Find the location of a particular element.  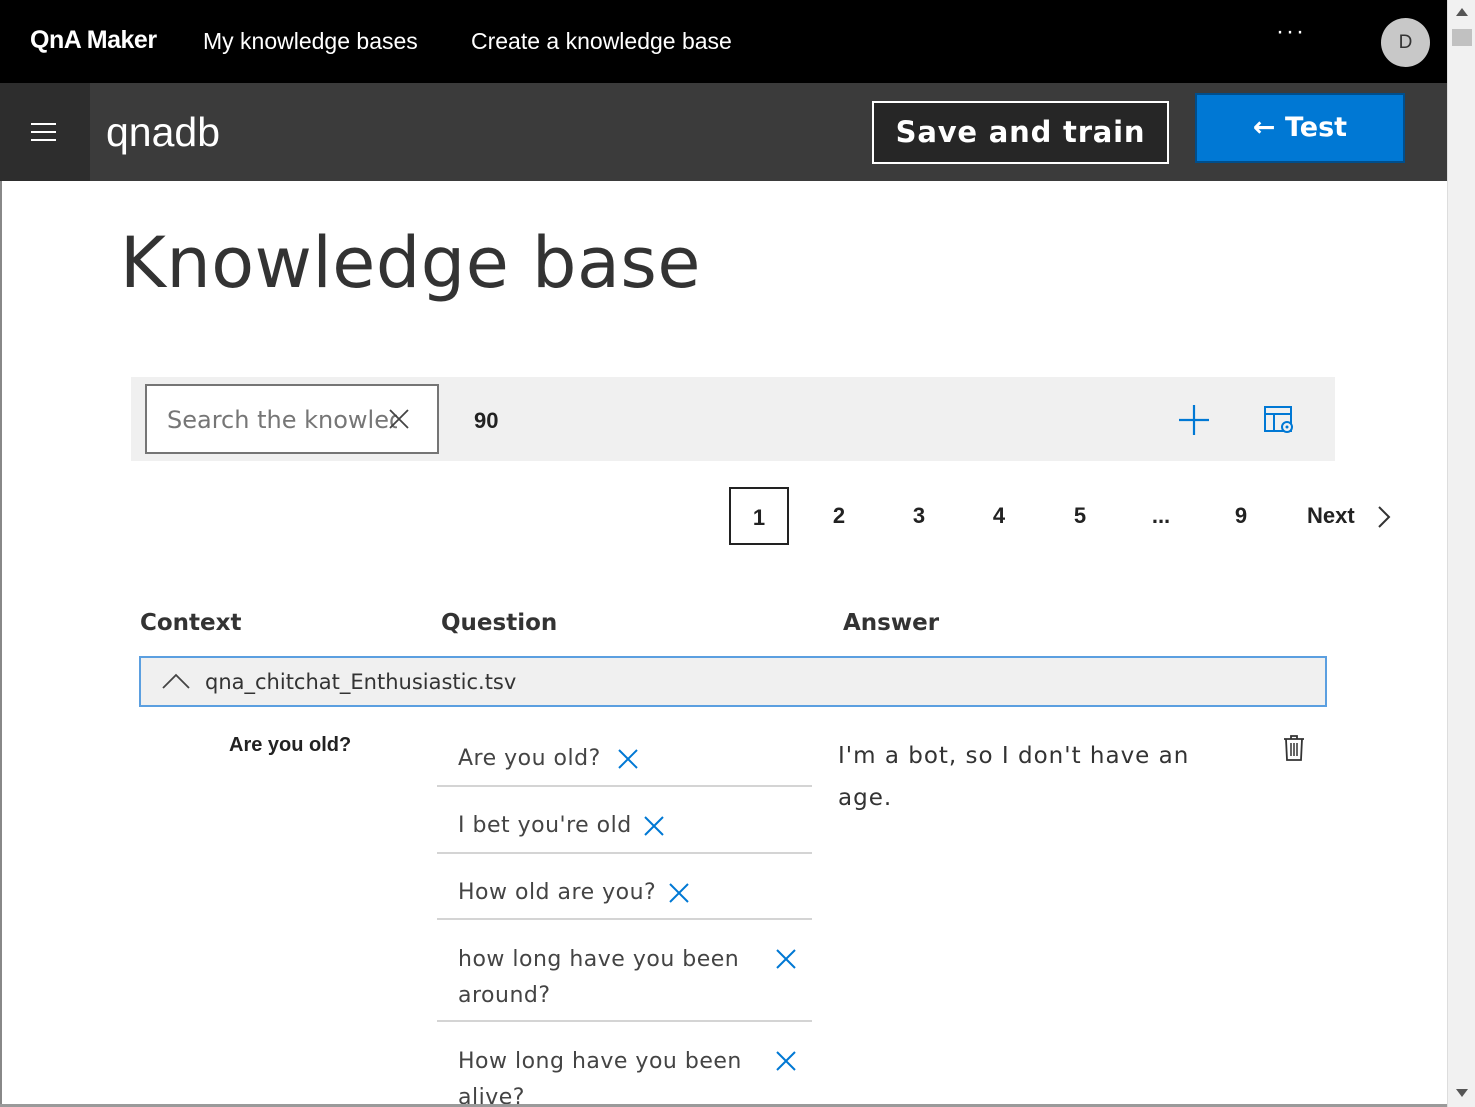

question-text: How long have you been alive? is located at coordinates (608, 1075).